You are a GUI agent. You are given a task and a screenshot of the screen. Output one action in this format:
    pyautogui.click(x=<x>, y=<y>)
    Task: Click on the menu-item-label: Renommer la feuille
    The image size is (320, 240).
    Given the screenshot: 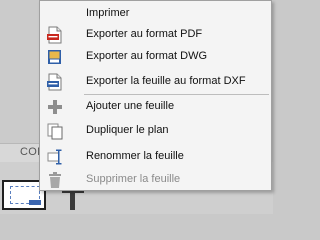 What is the action you would take?
    pyautogui.click(x=135, y=156)
    